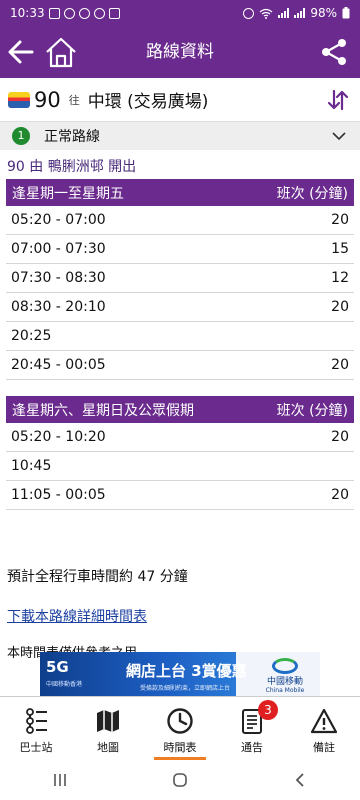  I want to click on map-icon, so click(108, 721).